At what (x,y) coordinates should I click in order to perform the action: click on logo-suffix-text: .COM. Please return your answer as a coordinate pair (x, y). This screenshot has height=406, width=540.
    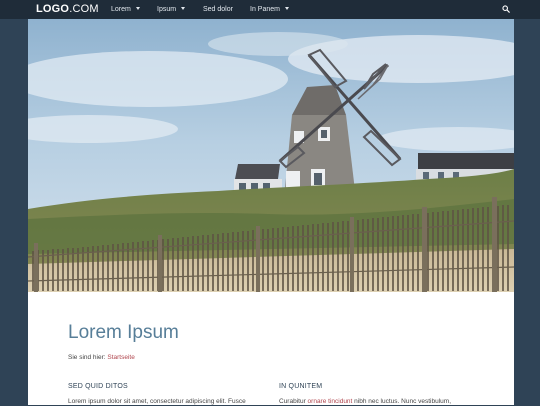
    Looking at the image, I should click on (84, 9).